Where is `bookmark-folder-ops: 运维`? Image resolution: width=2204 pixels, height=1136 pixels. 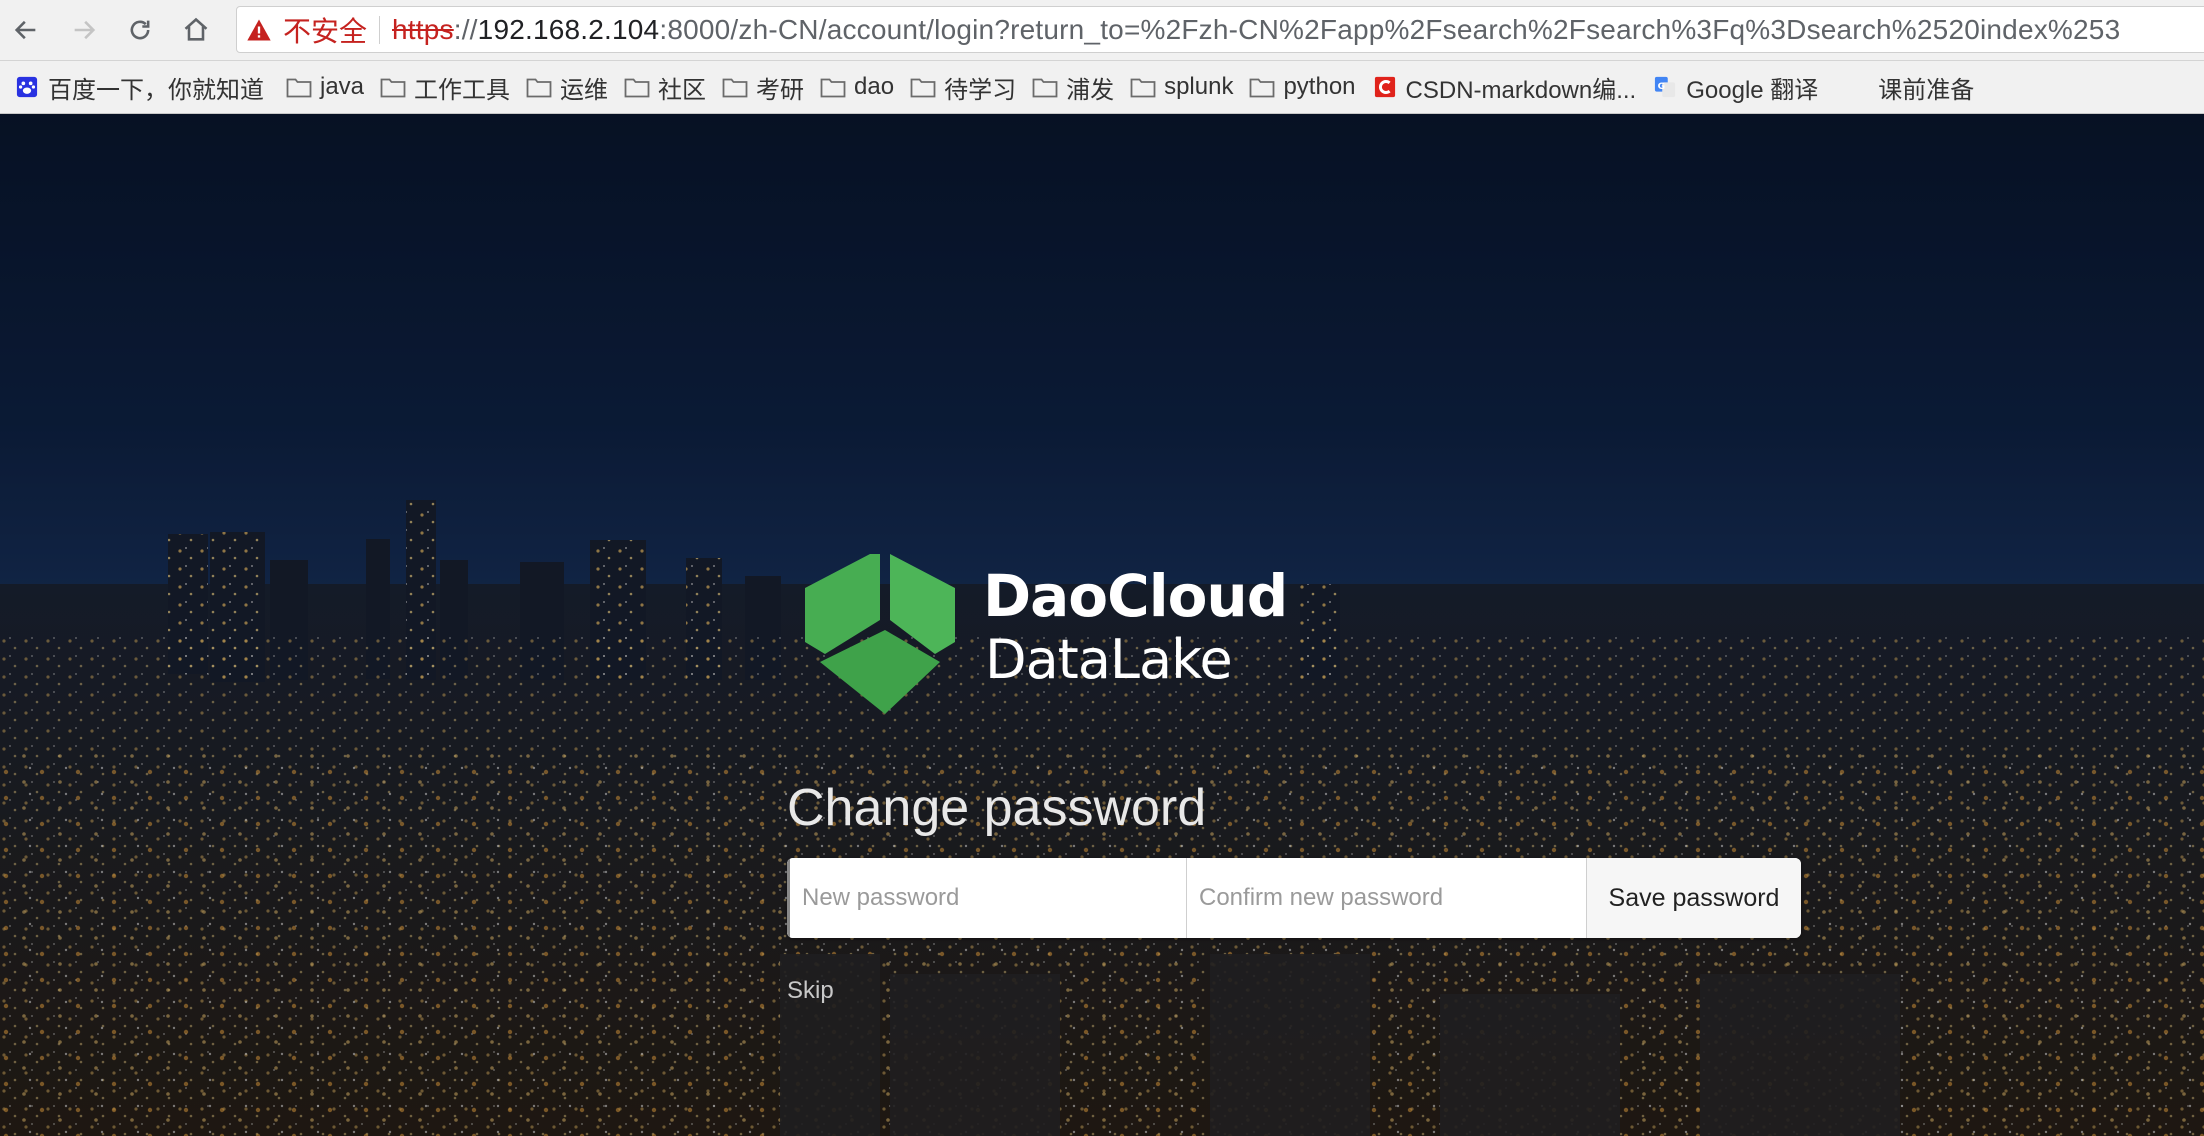
bookmark-folder-ops: 运维 is located at coordinates (567, 87).